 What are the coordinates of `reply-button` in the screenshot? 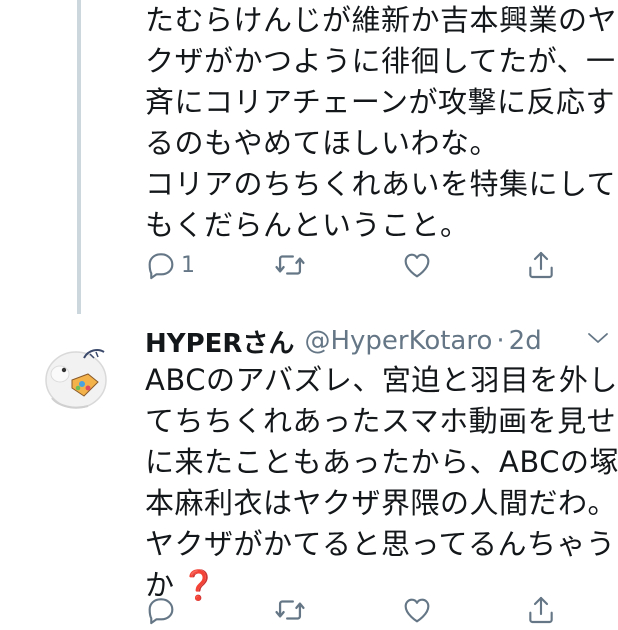 It's located at (161, 610).